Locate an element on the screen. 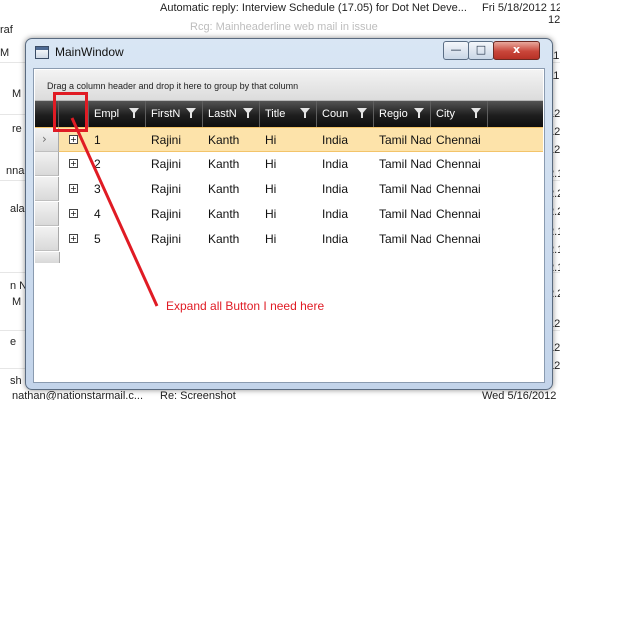 The height and width of the screenshot is (640, 640). annotation-arrow-line is located at coordinates (114, 212).